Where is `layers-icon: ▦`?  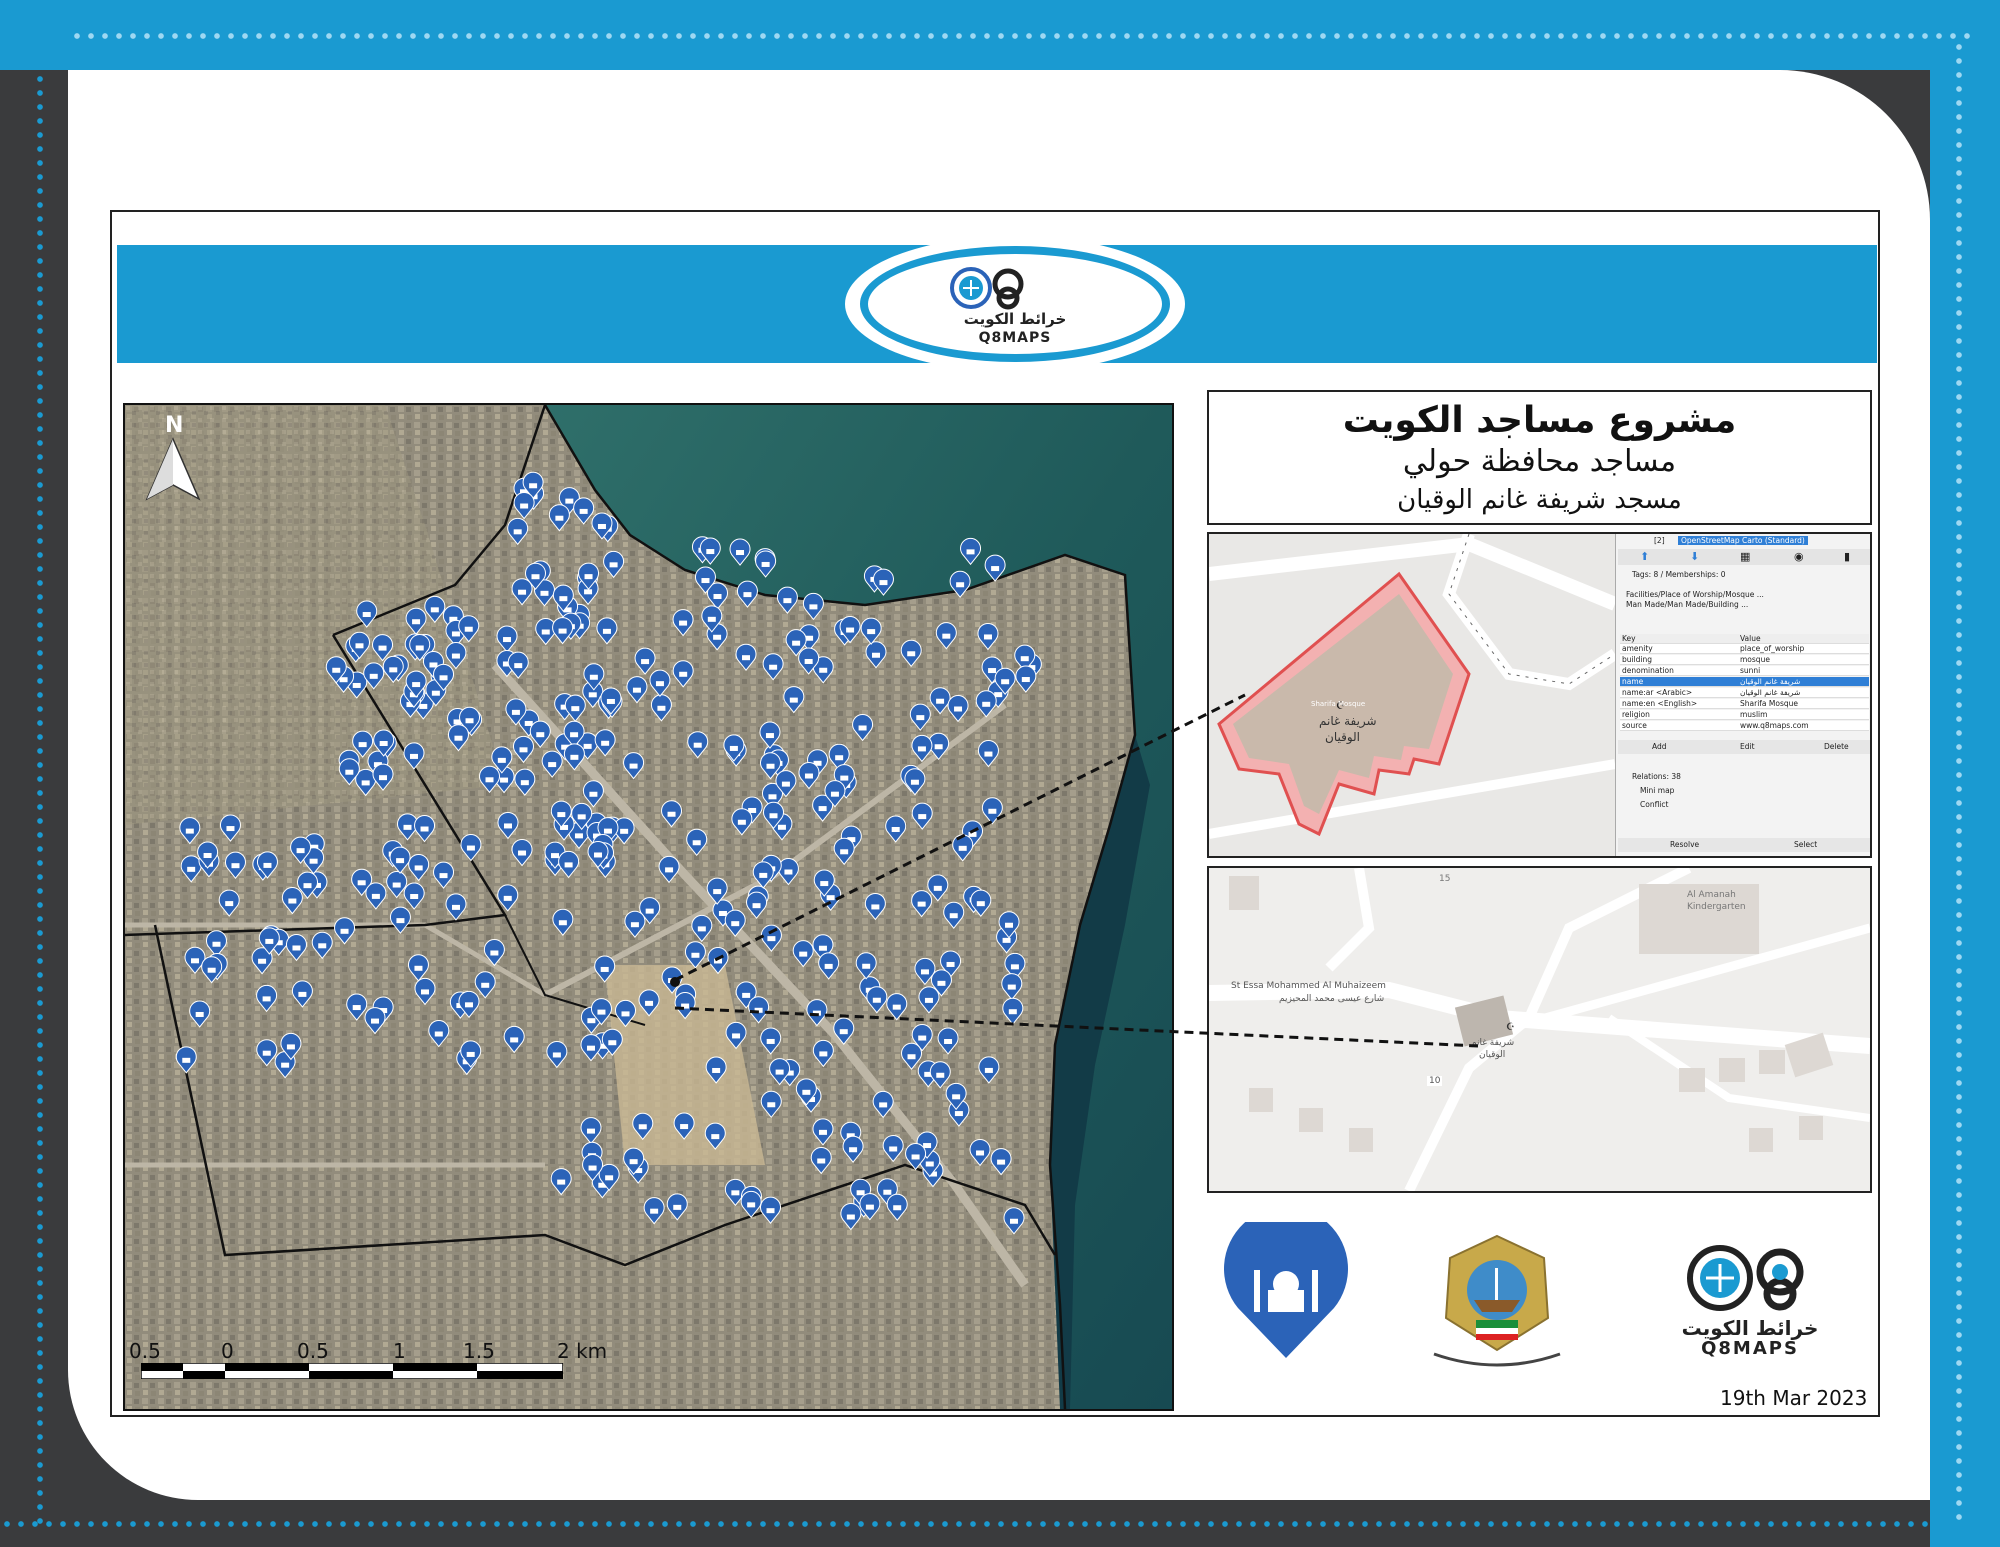 layers-icon: ▦ is located at coordinates (1745, 556).